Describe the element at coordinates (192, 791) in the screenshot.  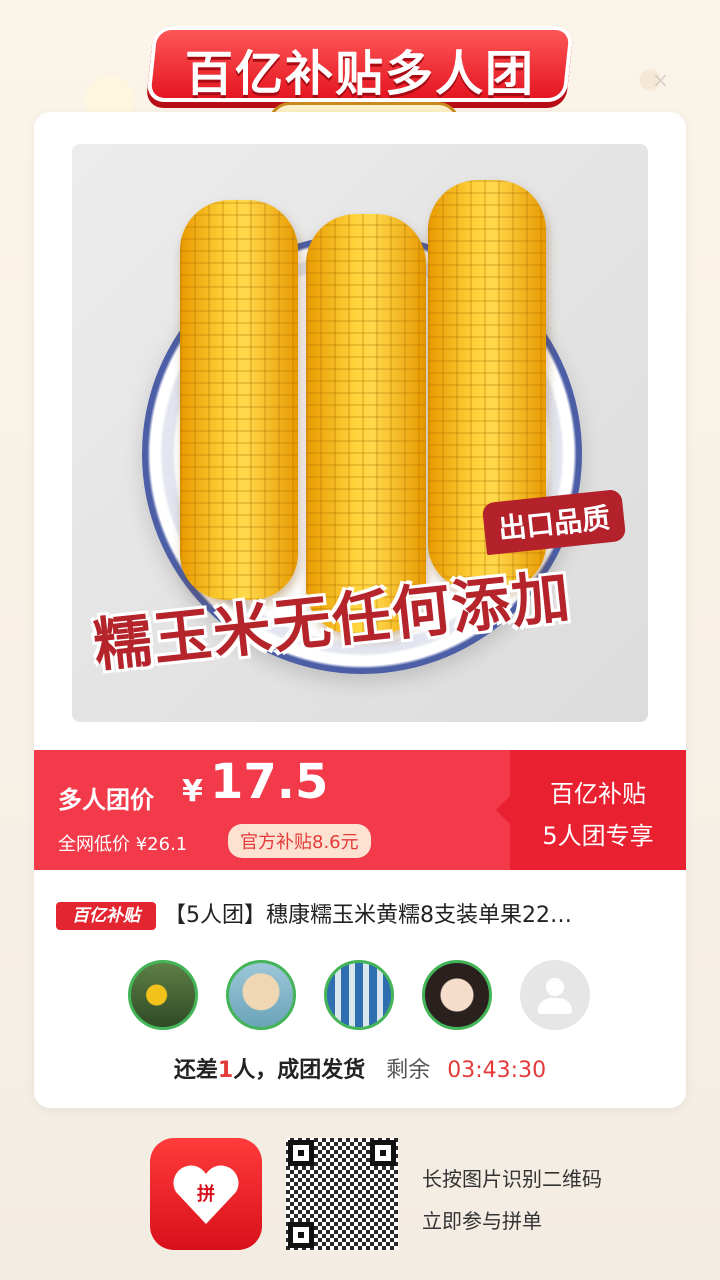
I see `currency-symbol: ¥` at that location.